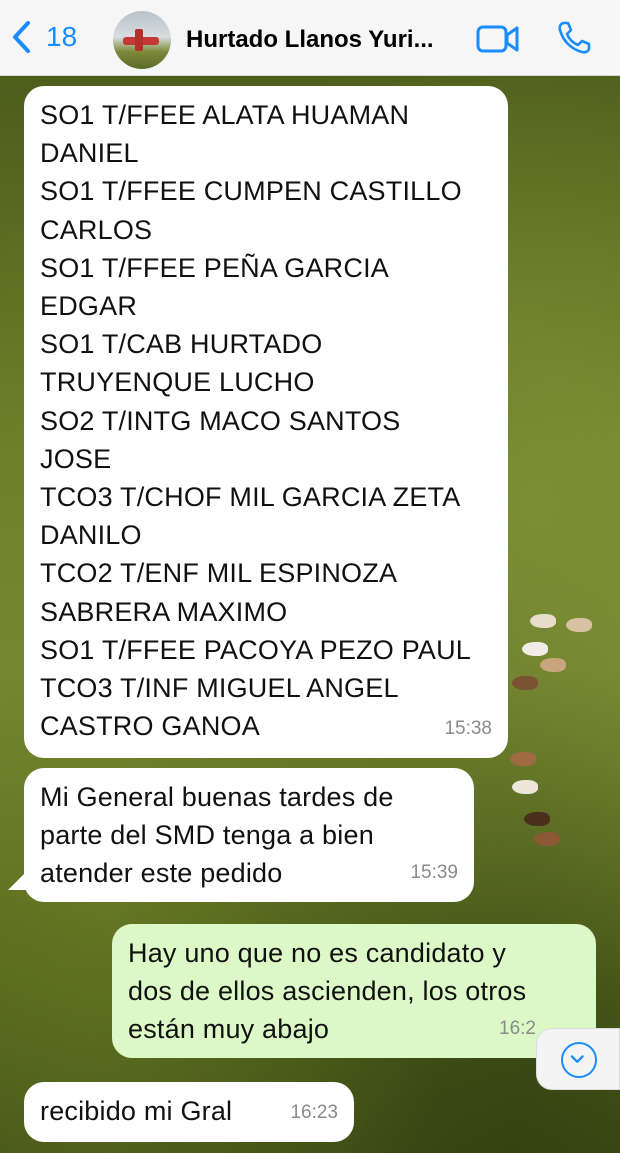 The height and width of the screenshot is (1153, 620). What do you see at coordinates (219, 573) in the screenshot?
I see `message-text-line: TCO2 T/ENF MIL ESPINOZA` at bounding box center [219, 573].